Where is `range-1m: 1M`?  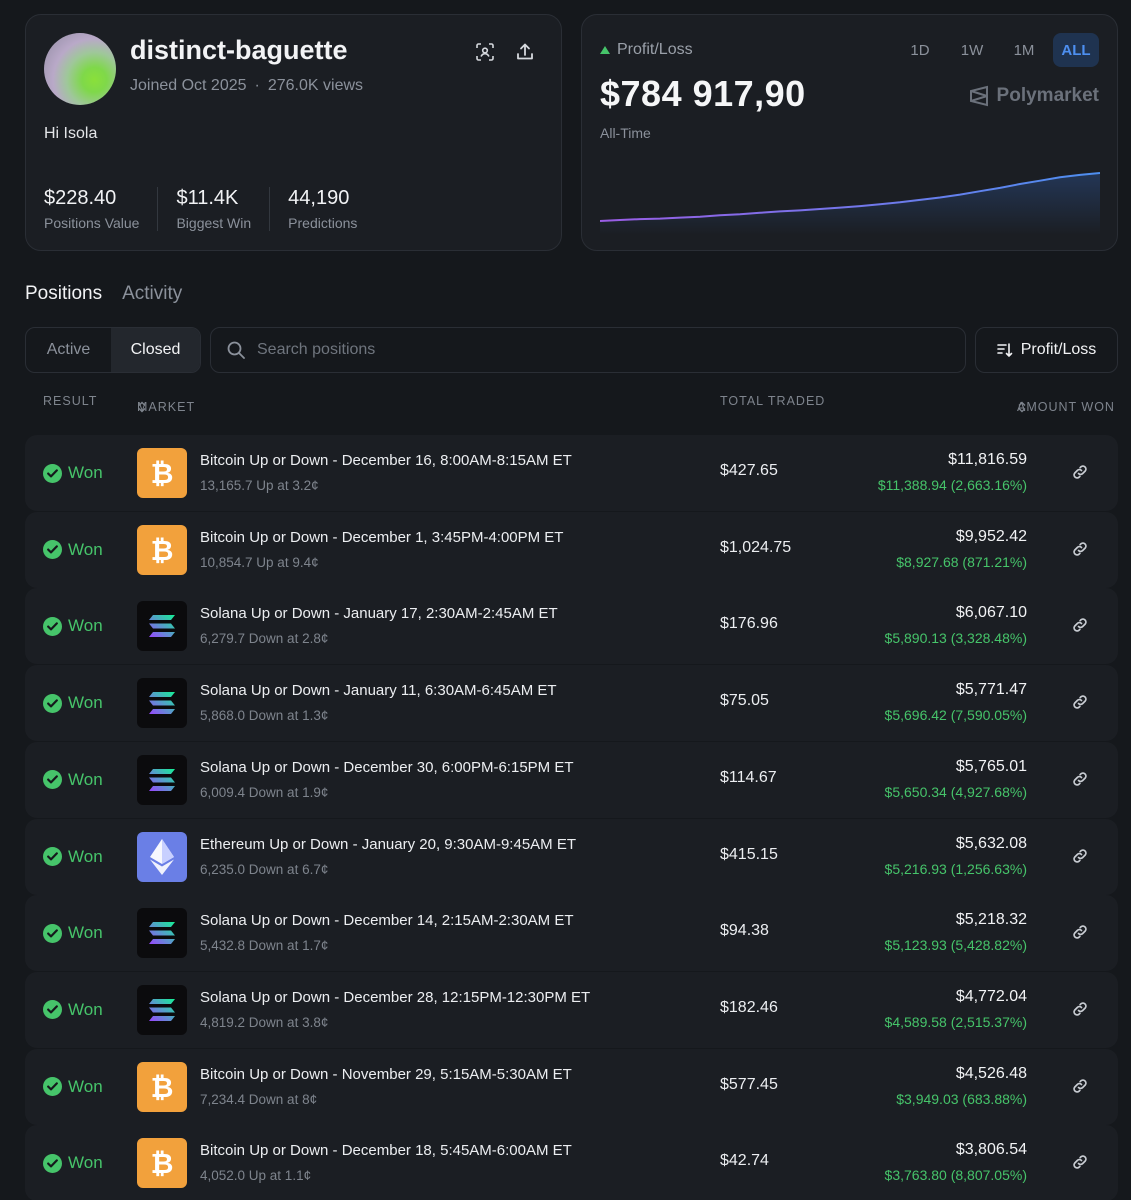
range-1m: 1M is located at coordinates (1024, 50).